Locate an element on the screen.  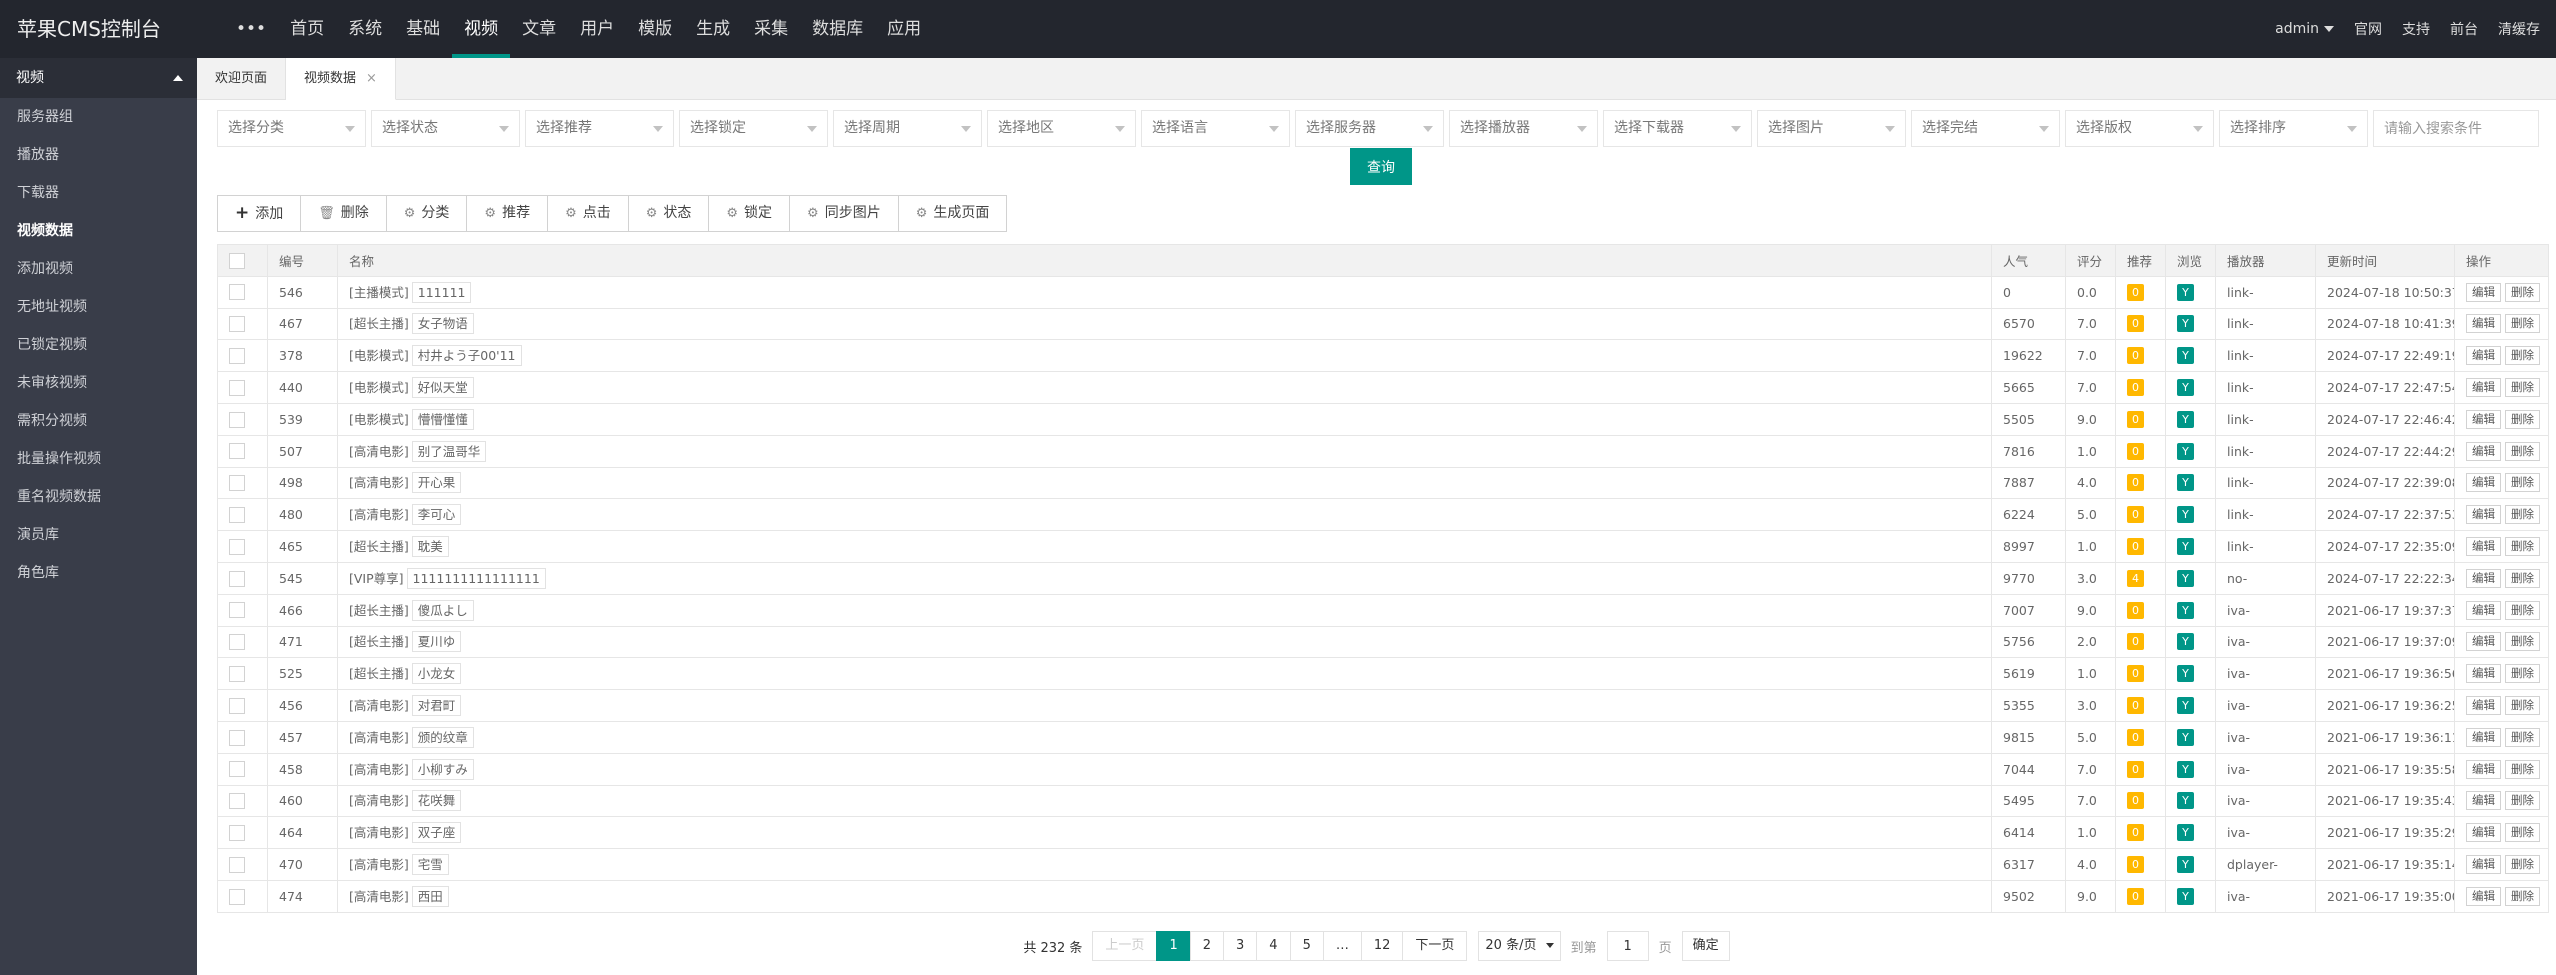
select-area: 选择地区 is located at coordinates (1061, 128).